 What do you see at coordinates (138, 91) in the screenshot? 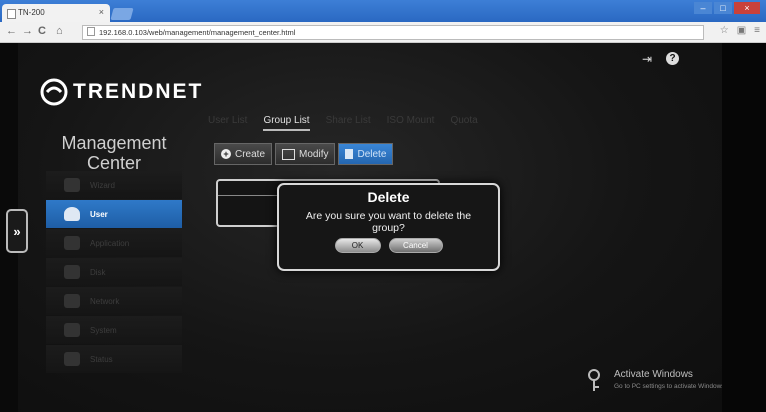
I see `logo-text: TRENDNET` at bounding box center [138, 91].